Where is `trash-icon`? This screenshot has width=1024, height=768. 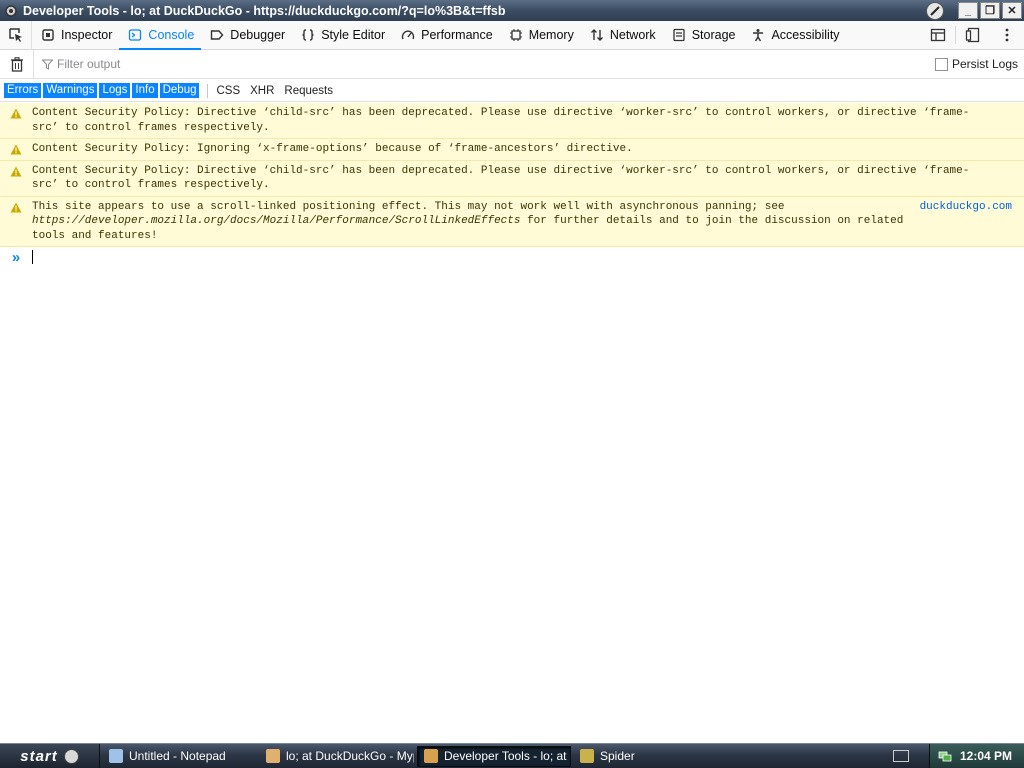 trash-icon is located at coordinates (16, 64).